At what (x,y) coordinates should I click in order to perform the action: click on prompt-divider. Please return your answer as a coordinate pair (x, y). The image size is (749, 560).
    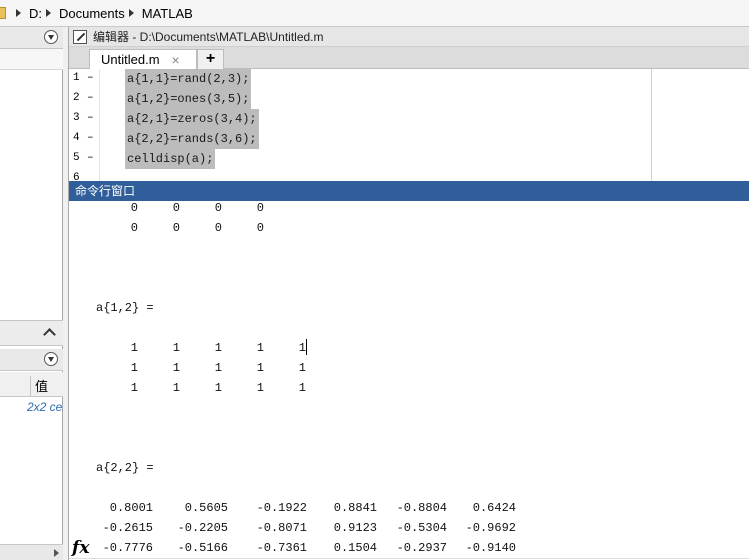
    Looking at the image, I should click on (409, 558).